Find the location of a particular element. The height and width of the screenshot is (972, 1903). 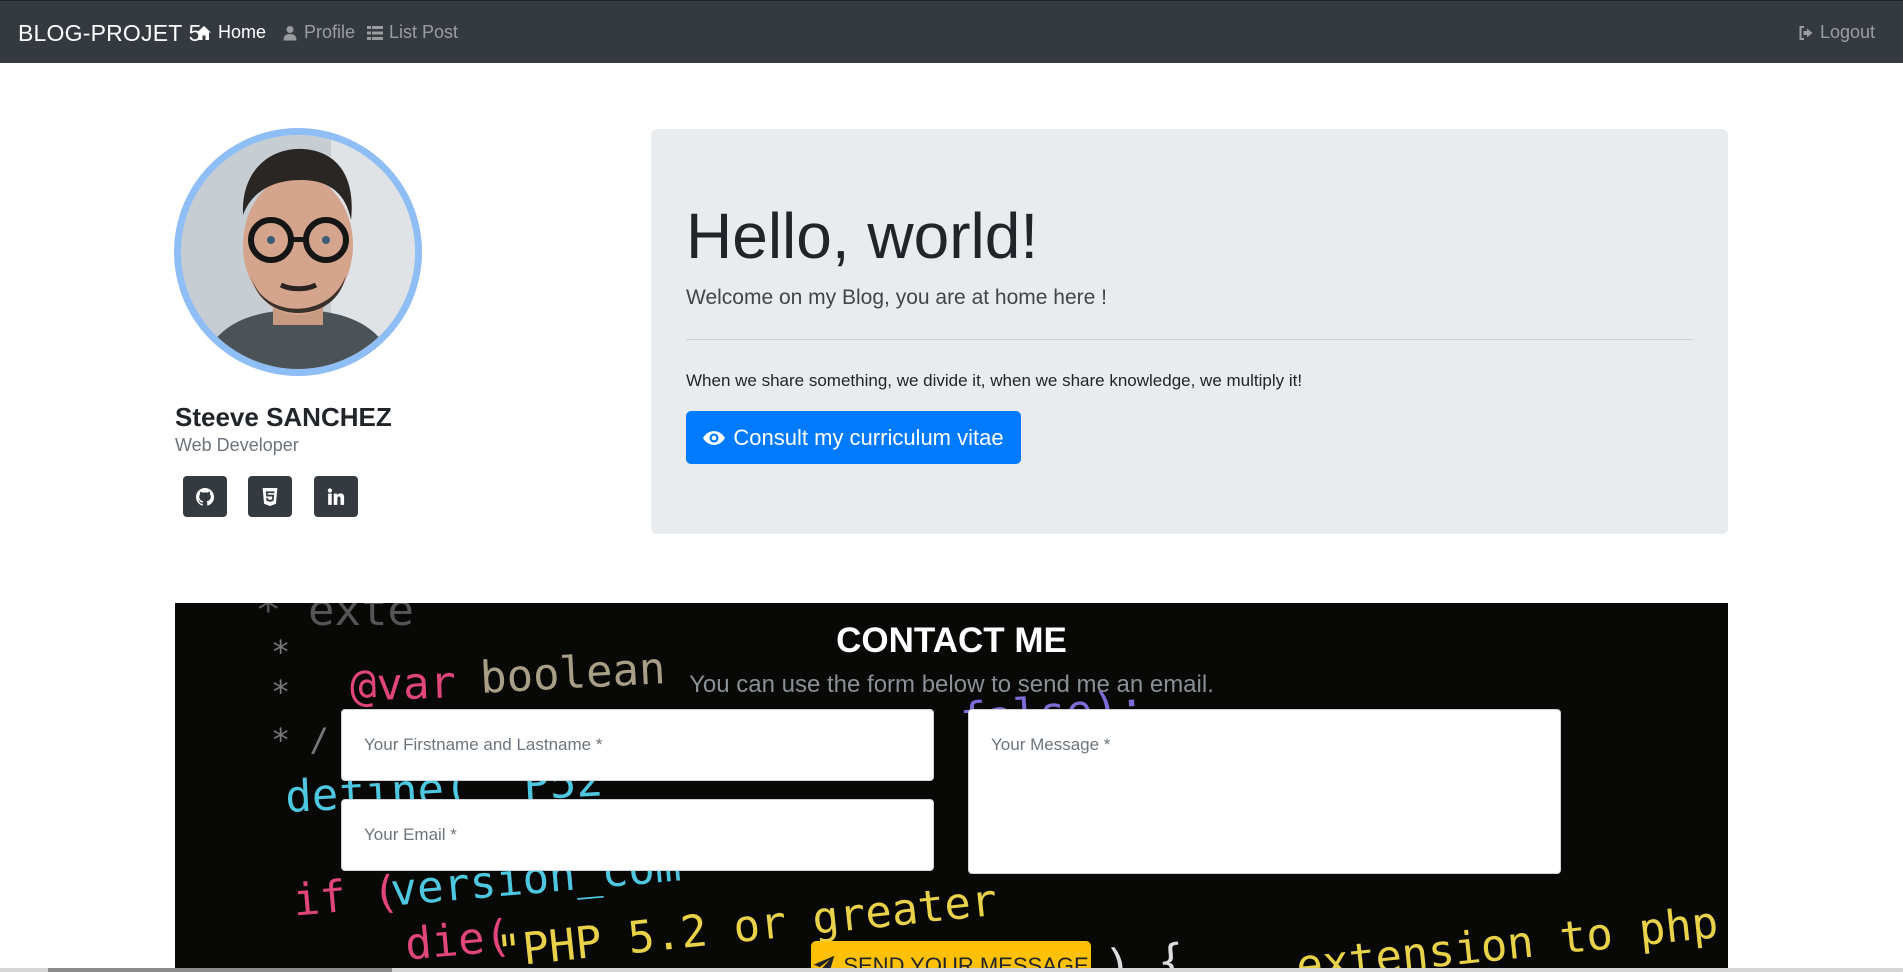

html5-link is located at coordinates (270, 496).